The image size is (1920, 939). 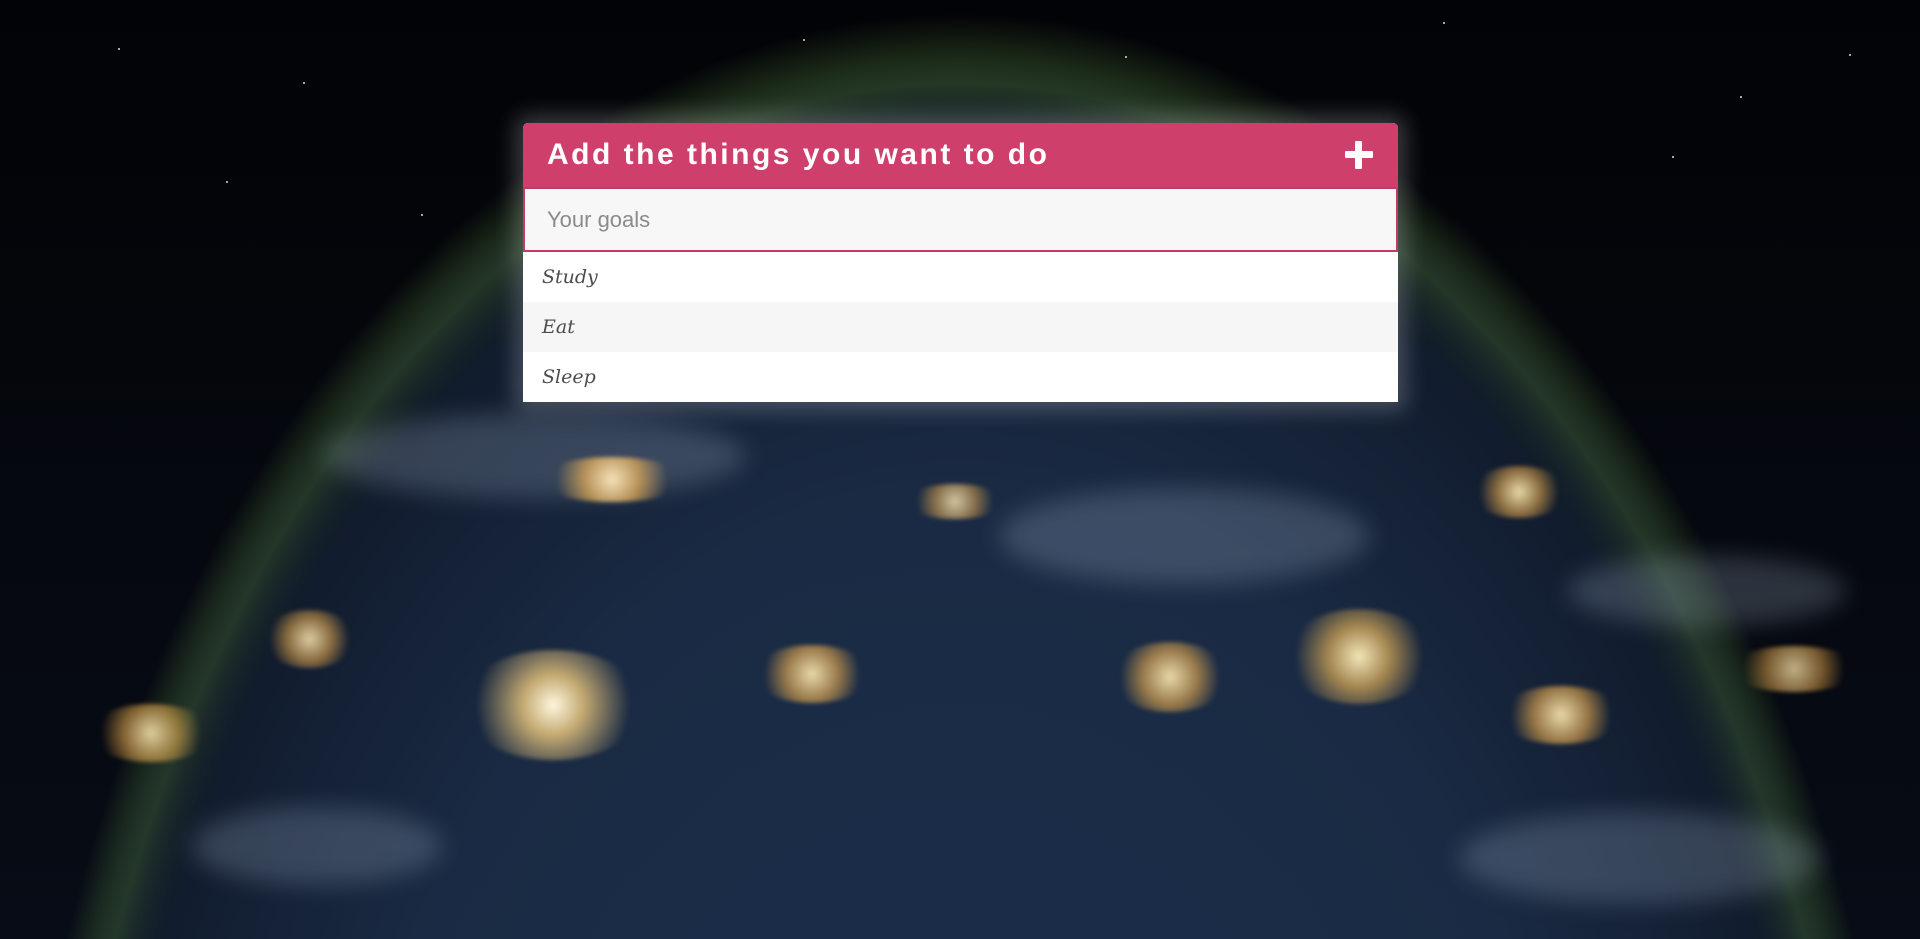 I want to click on goal-item-eat: Eat, so click(x=960, y=327).